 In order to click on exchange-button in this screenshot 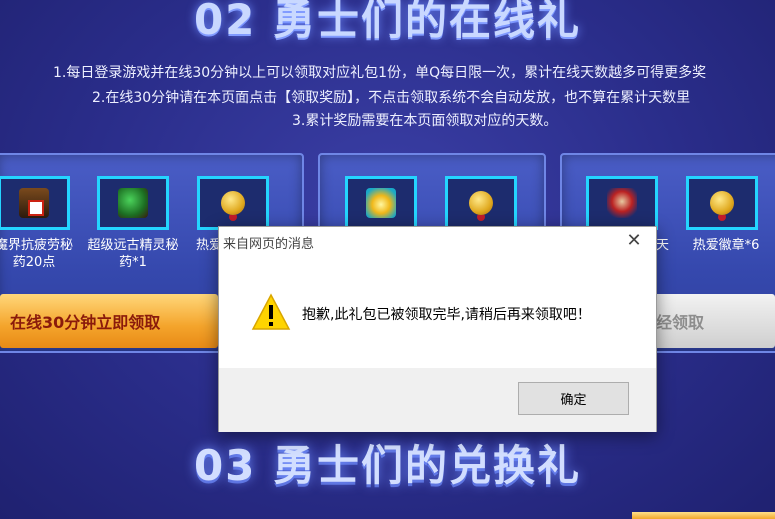, I will do `click(703, 515)`.